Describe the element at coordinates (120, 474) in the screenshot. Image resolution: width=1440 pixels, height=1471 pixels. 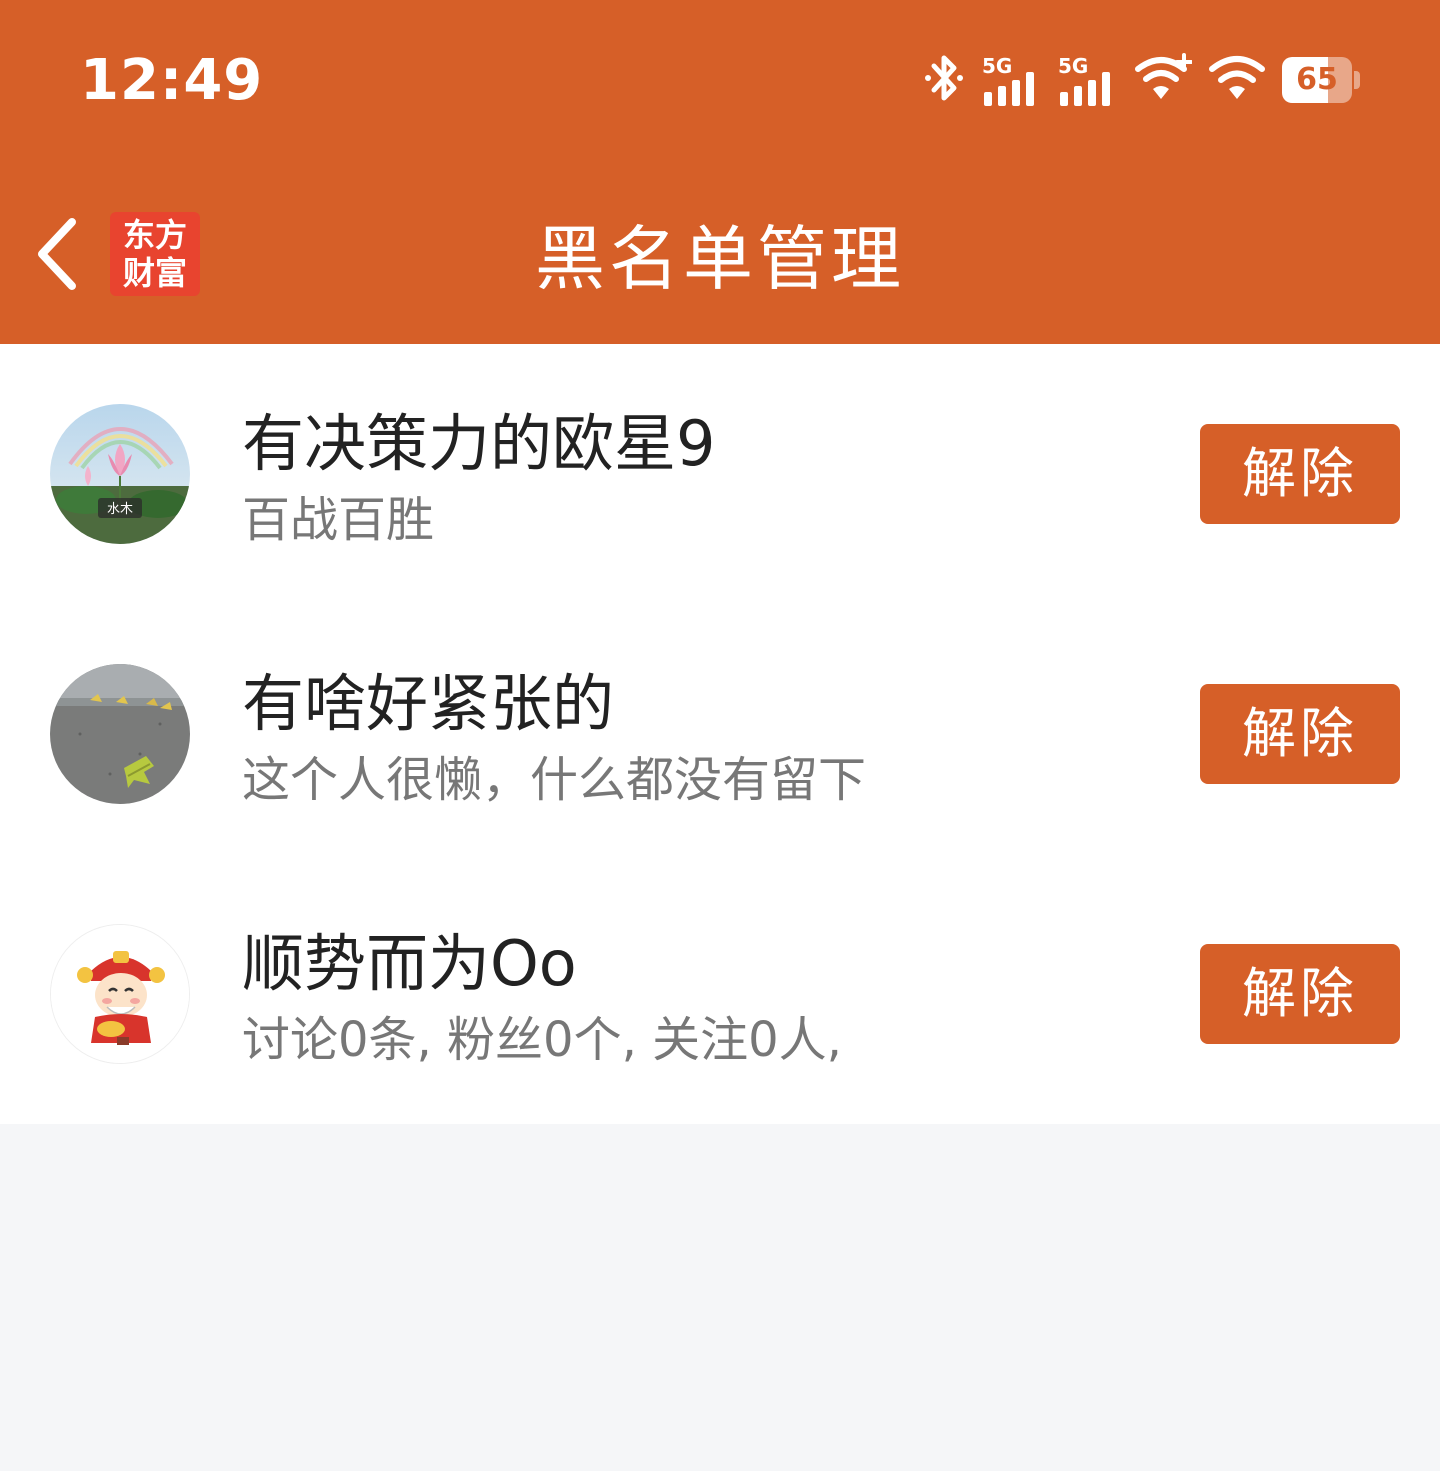
I see `avatar: 水木` at that location.